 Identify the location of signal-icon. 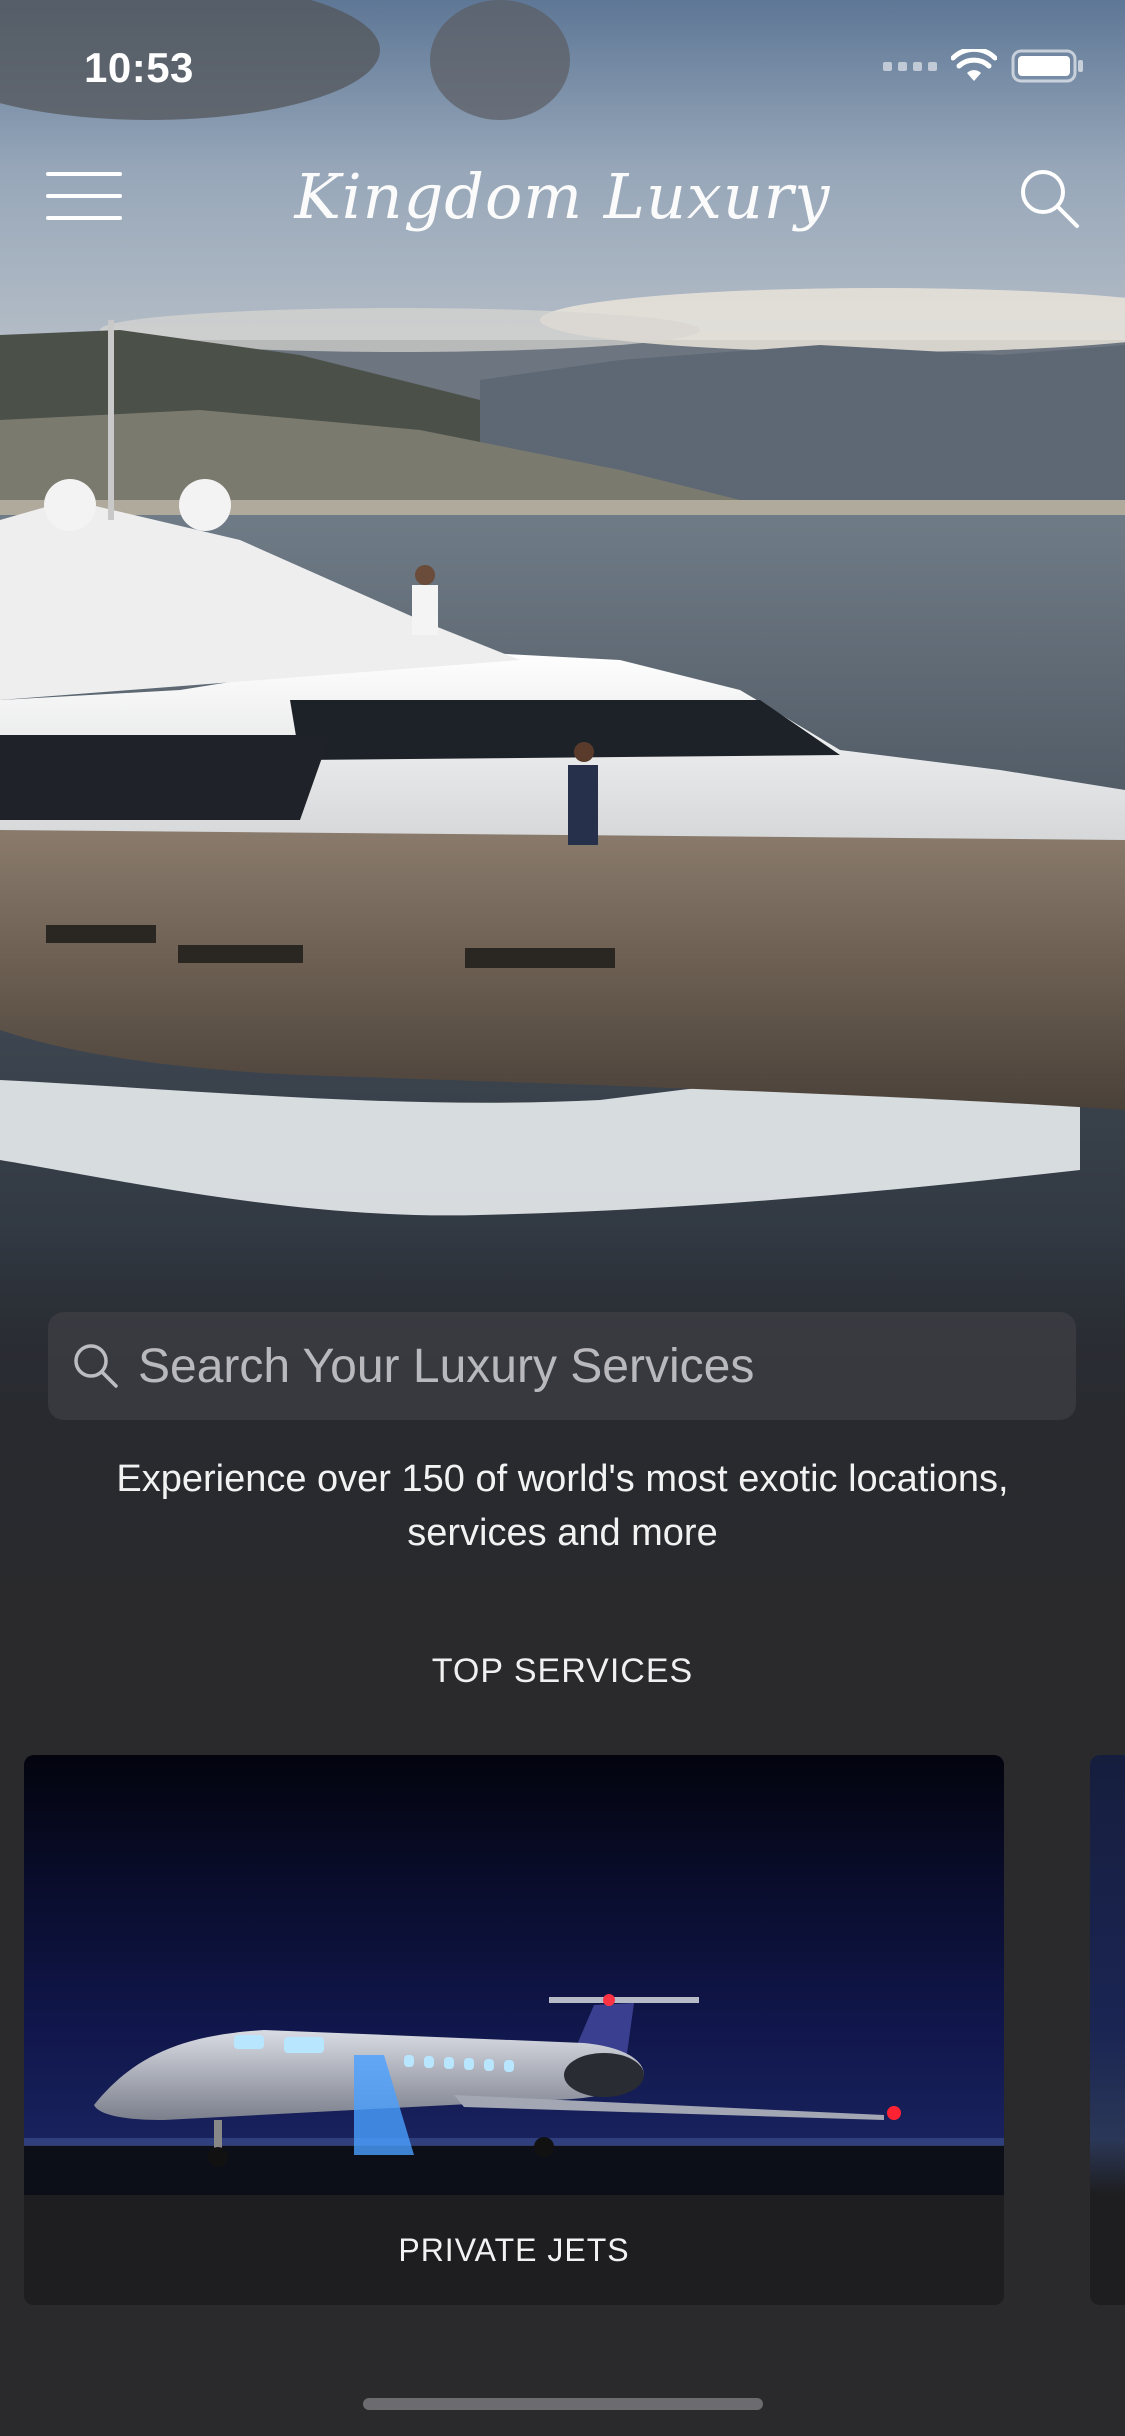
(910, 66).